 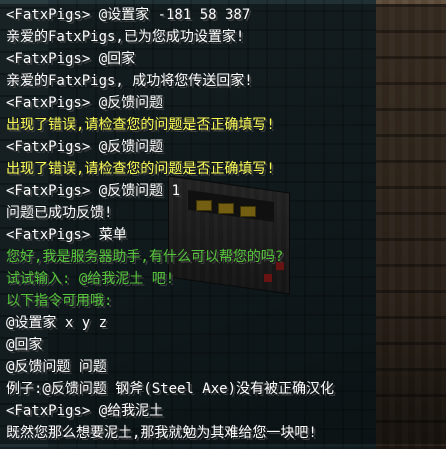 What do you see at coordinates (223, 411) in the screenshot?
I see `chat-message: <FatxPigs> @给我泥土` at bounding box center [223, 411].